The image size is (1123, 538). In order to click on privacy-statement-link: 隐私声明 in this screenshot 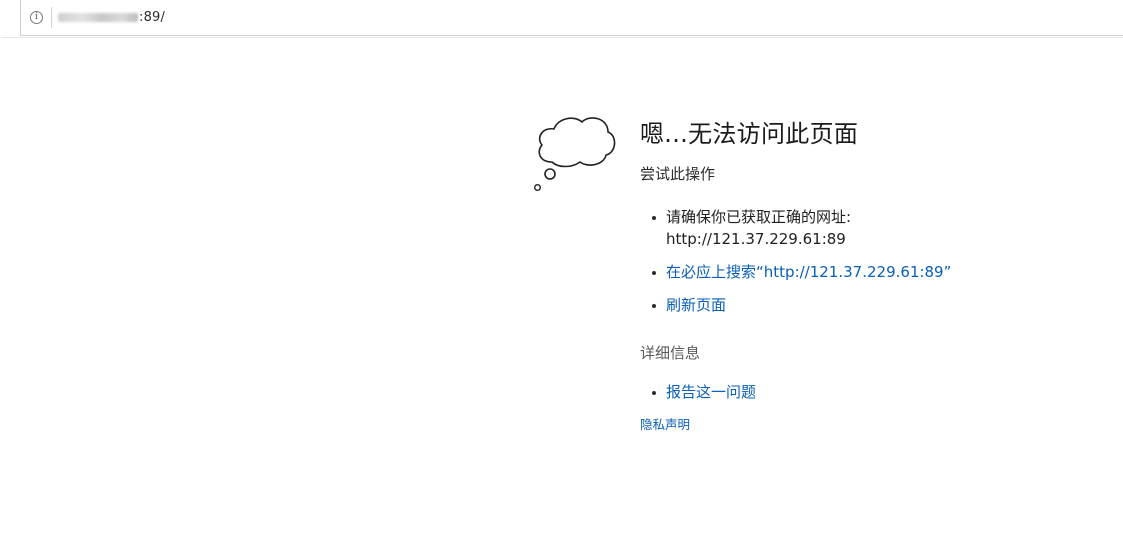, I will do `click(875, 423)`.